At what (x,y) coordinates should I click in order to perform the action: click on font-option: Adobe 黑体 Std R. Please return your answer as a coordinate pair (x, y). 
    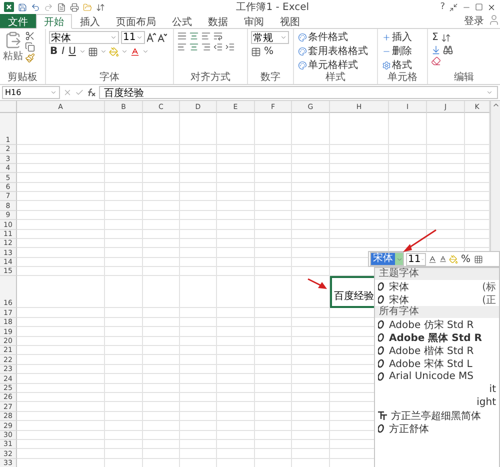
    Looking at the image, I should click on (437, 337).